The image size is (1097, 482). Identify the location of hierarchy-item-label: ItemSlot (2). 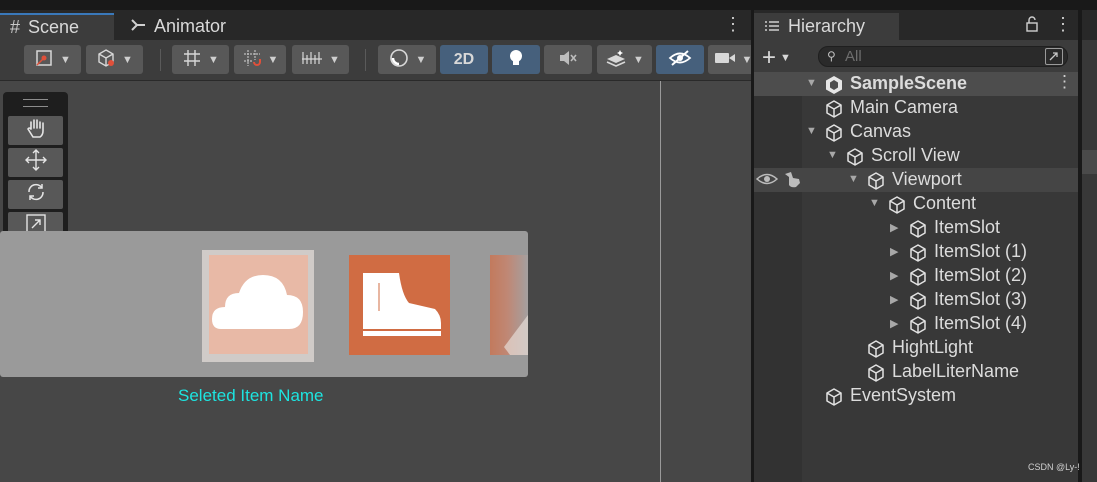
(981, 275).